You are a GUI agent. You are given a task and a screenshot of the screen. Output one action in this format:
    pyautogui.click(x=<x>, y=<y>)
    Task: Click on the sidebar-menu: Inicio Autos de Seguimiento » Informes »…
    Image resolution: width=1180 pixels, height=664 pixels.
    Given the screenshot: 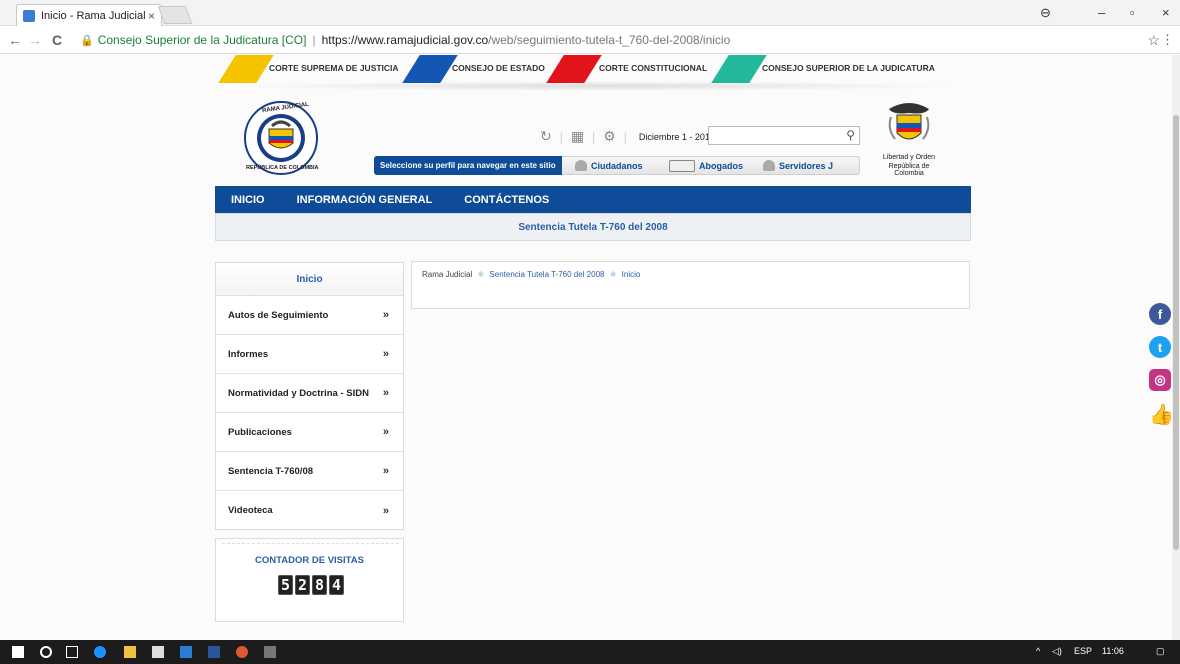 What is the action you would take?
    pyautogui.click(x=309, y=396)
    